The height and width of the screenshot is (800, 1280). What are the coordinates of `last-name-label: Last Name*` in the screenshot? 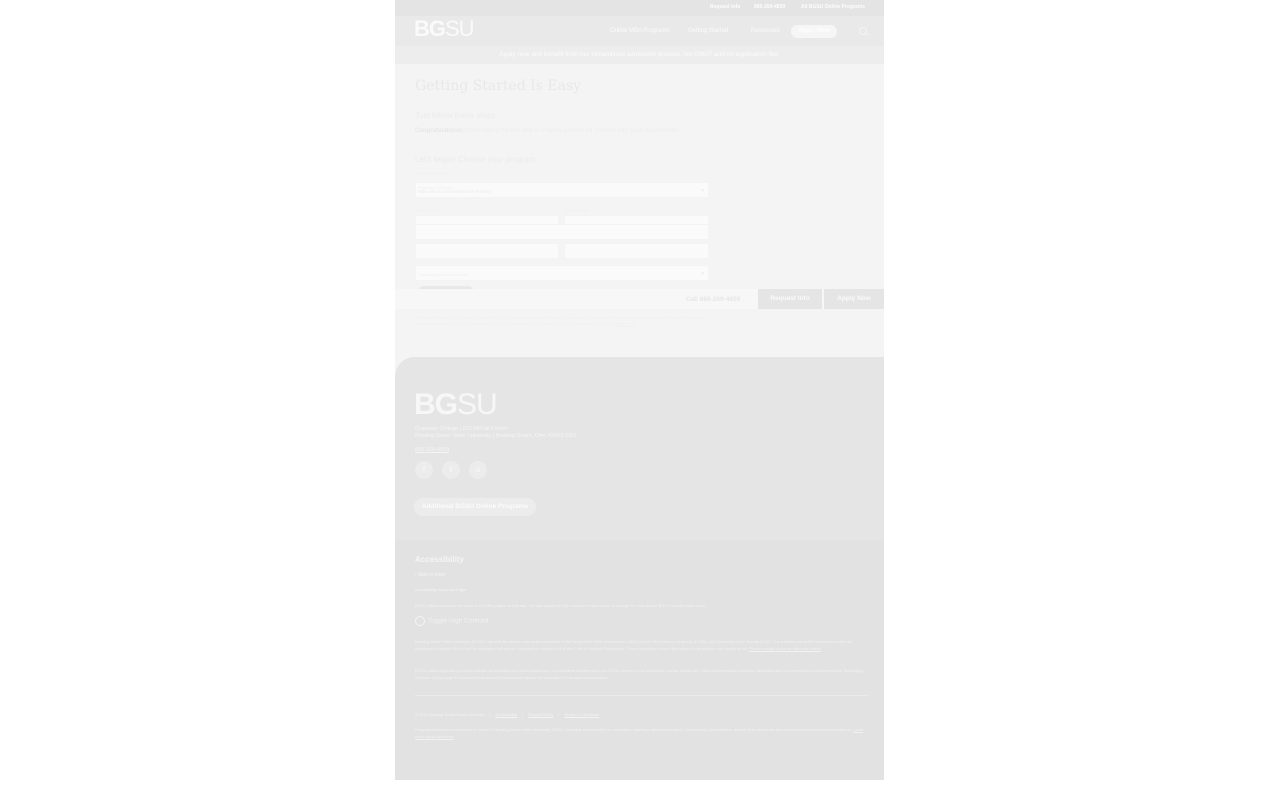 It's located at (576, 210).